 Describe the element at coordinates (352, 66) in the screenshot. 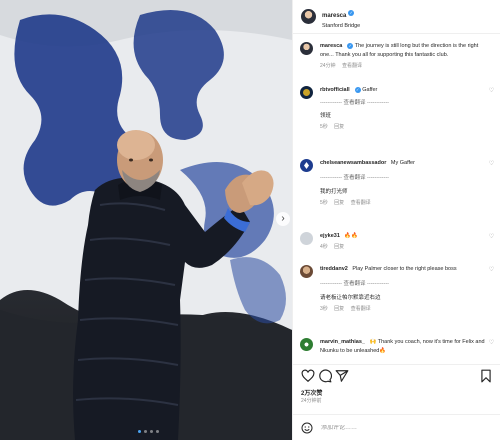

I see `caption-translate-link: 查看翻译` at that location.